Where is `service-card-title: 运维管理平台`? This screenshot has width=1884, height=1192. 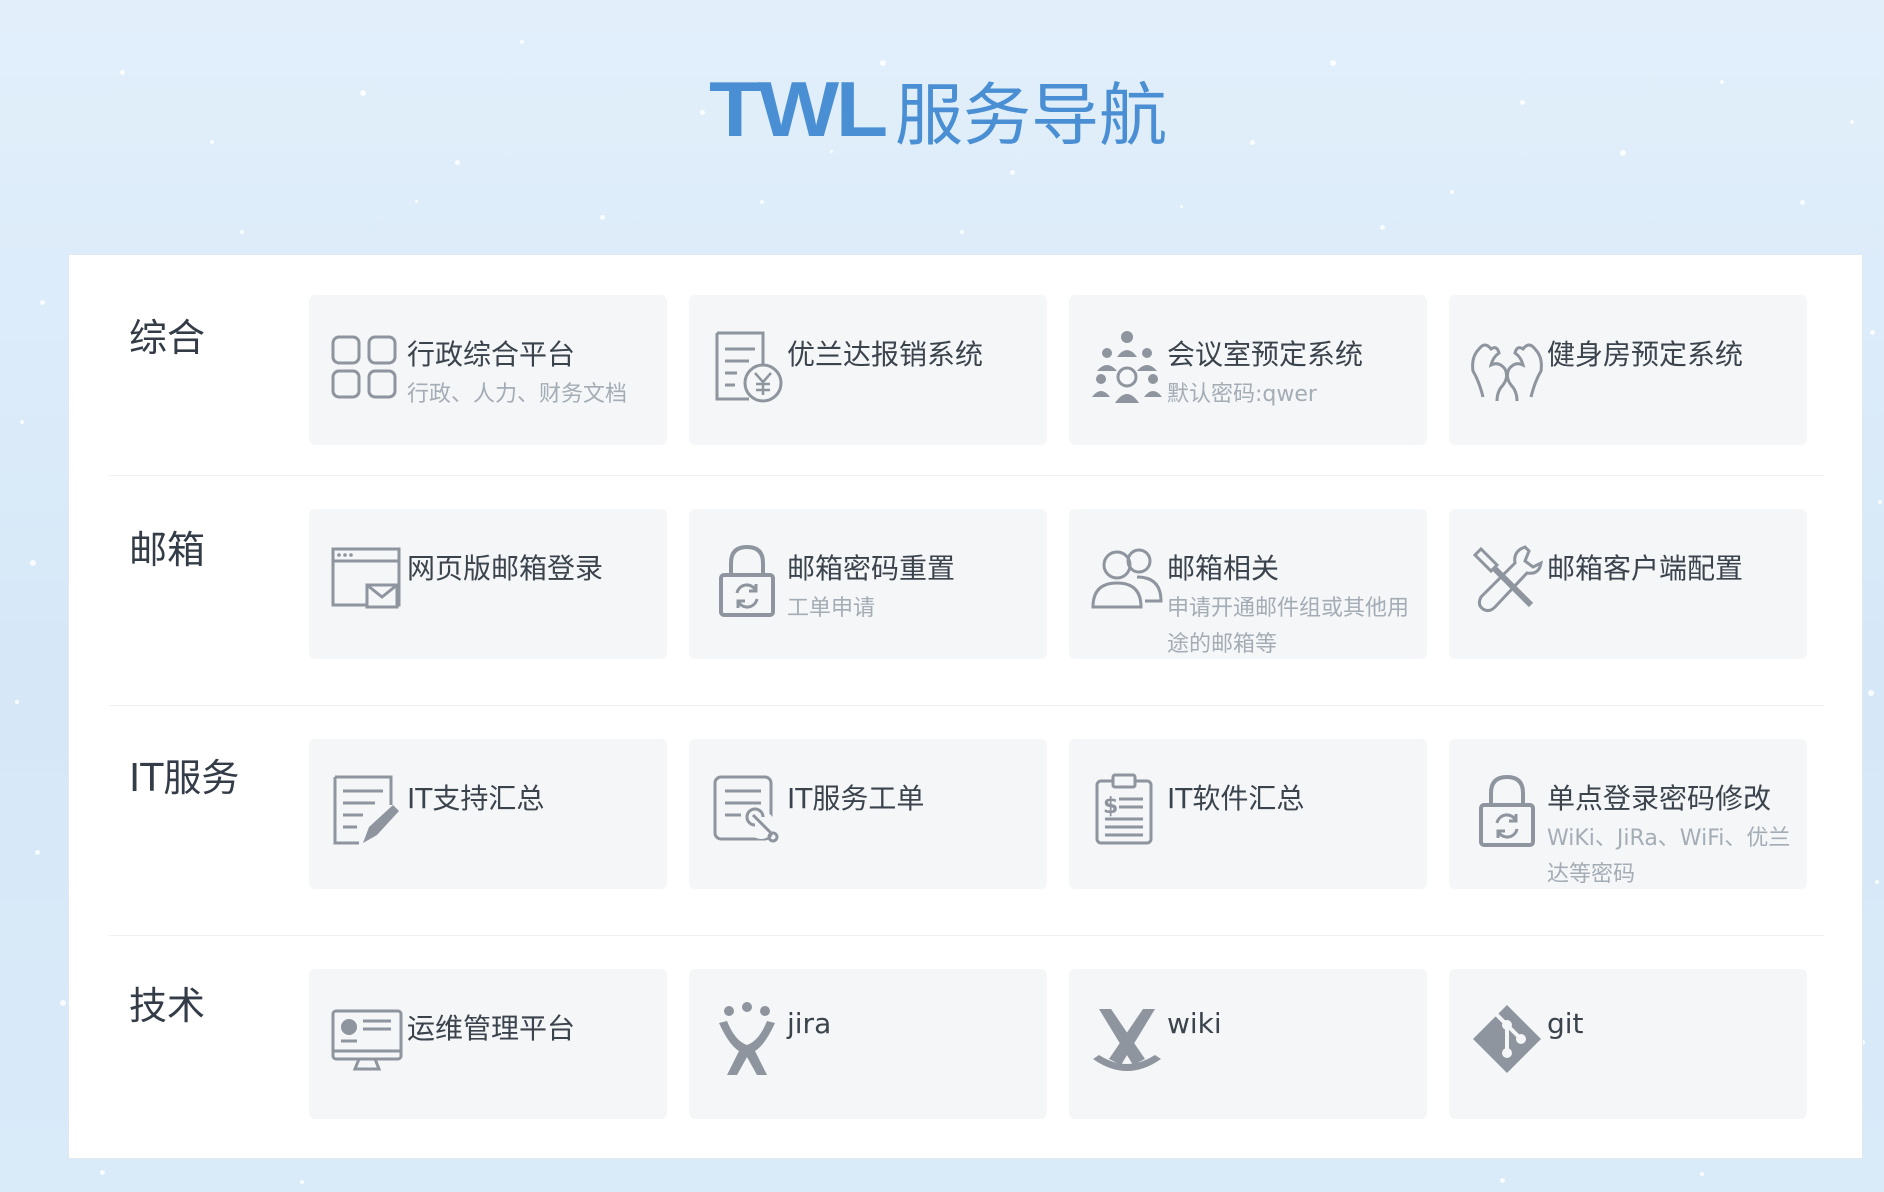
service-card-title: 运维管理平台 is located at coordinates (491, 1028).